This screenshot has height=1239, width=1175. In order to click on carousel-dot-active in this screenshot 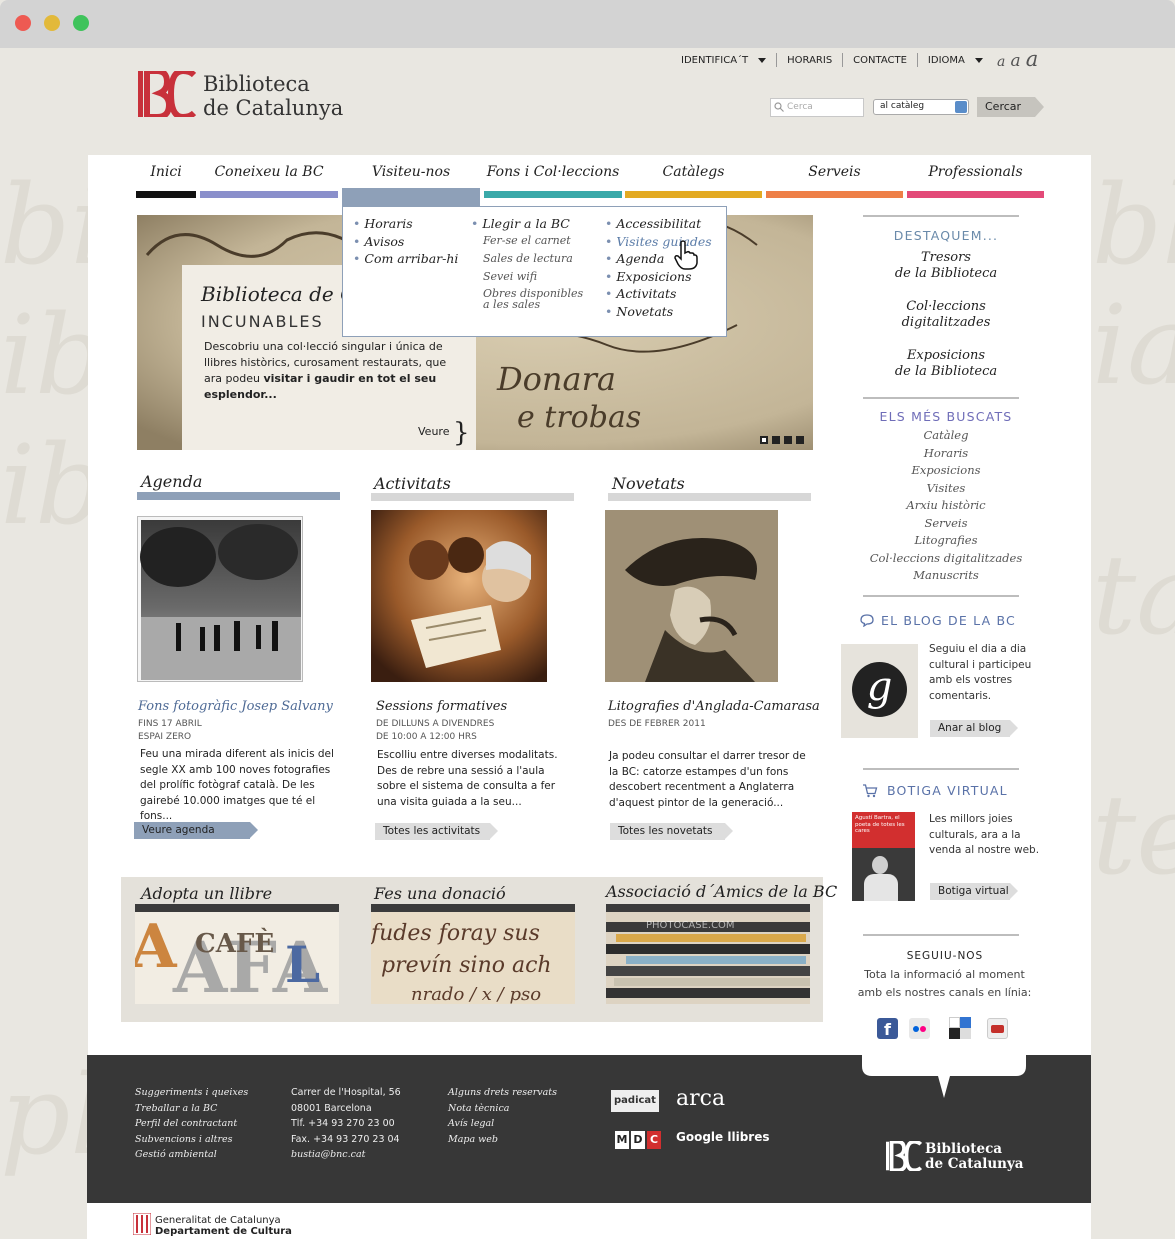, I will do `click(764, 440)`.